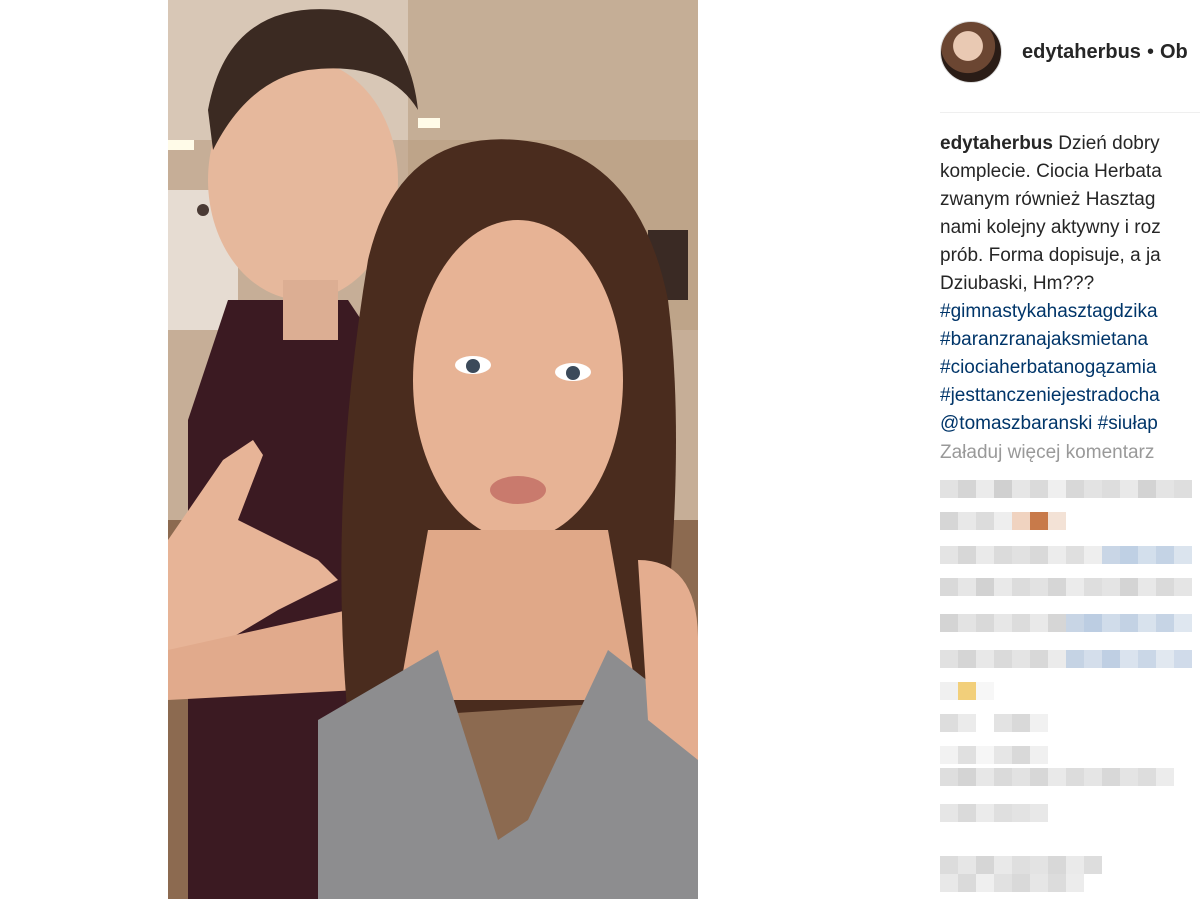 The height and width of the screenshot is (899, 1200). I want to click on caption-username: edytaherbus, so click(996, 143).